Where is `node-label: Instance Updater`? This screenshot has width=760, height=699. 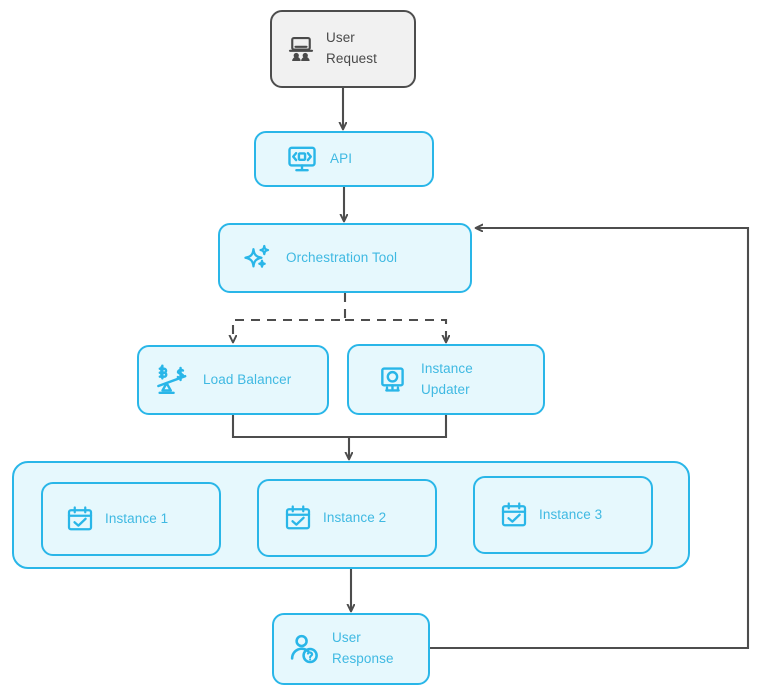
node-label: Instance Updater is located at coordinates (447, 378).